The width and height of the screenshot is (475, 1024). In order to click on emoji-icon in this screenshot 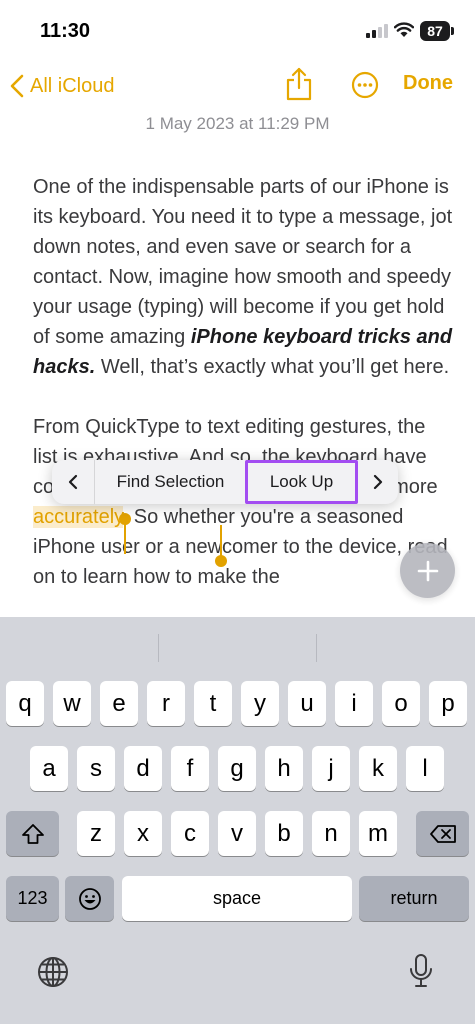, I will do `click(89, 898)`.